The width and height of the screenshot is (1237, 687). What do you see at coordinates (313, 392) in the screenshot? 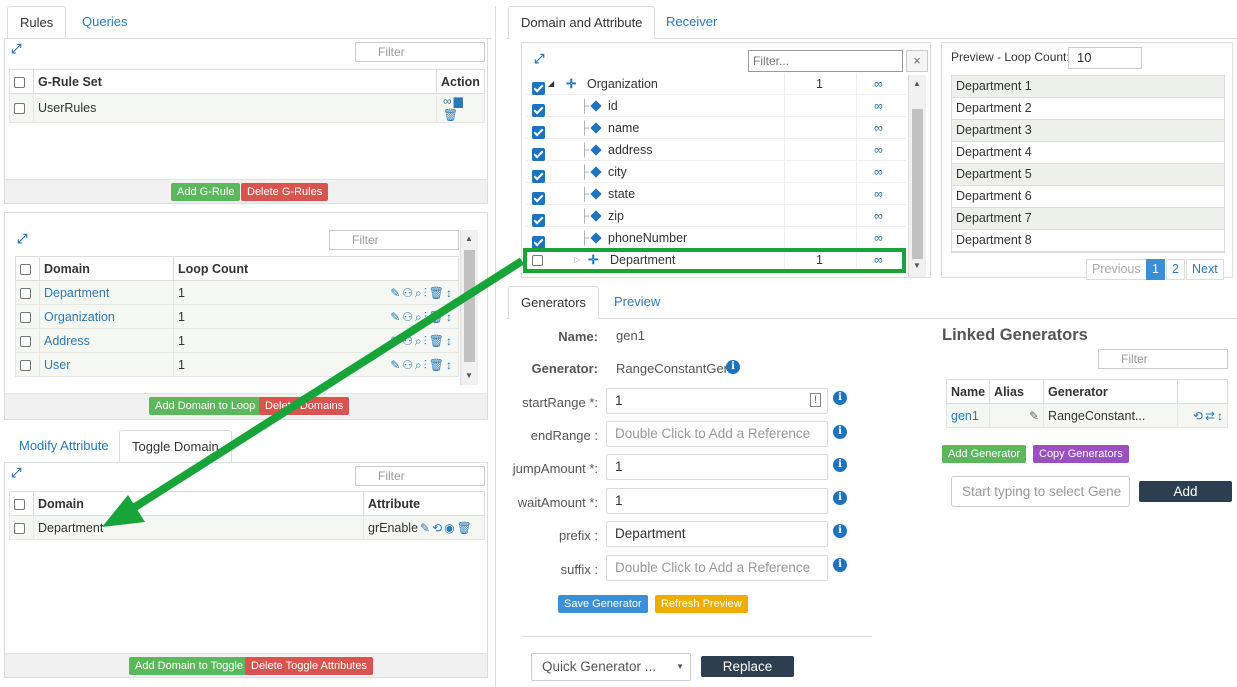
I see `annotation-arrow` at bounding box center [313, 392].